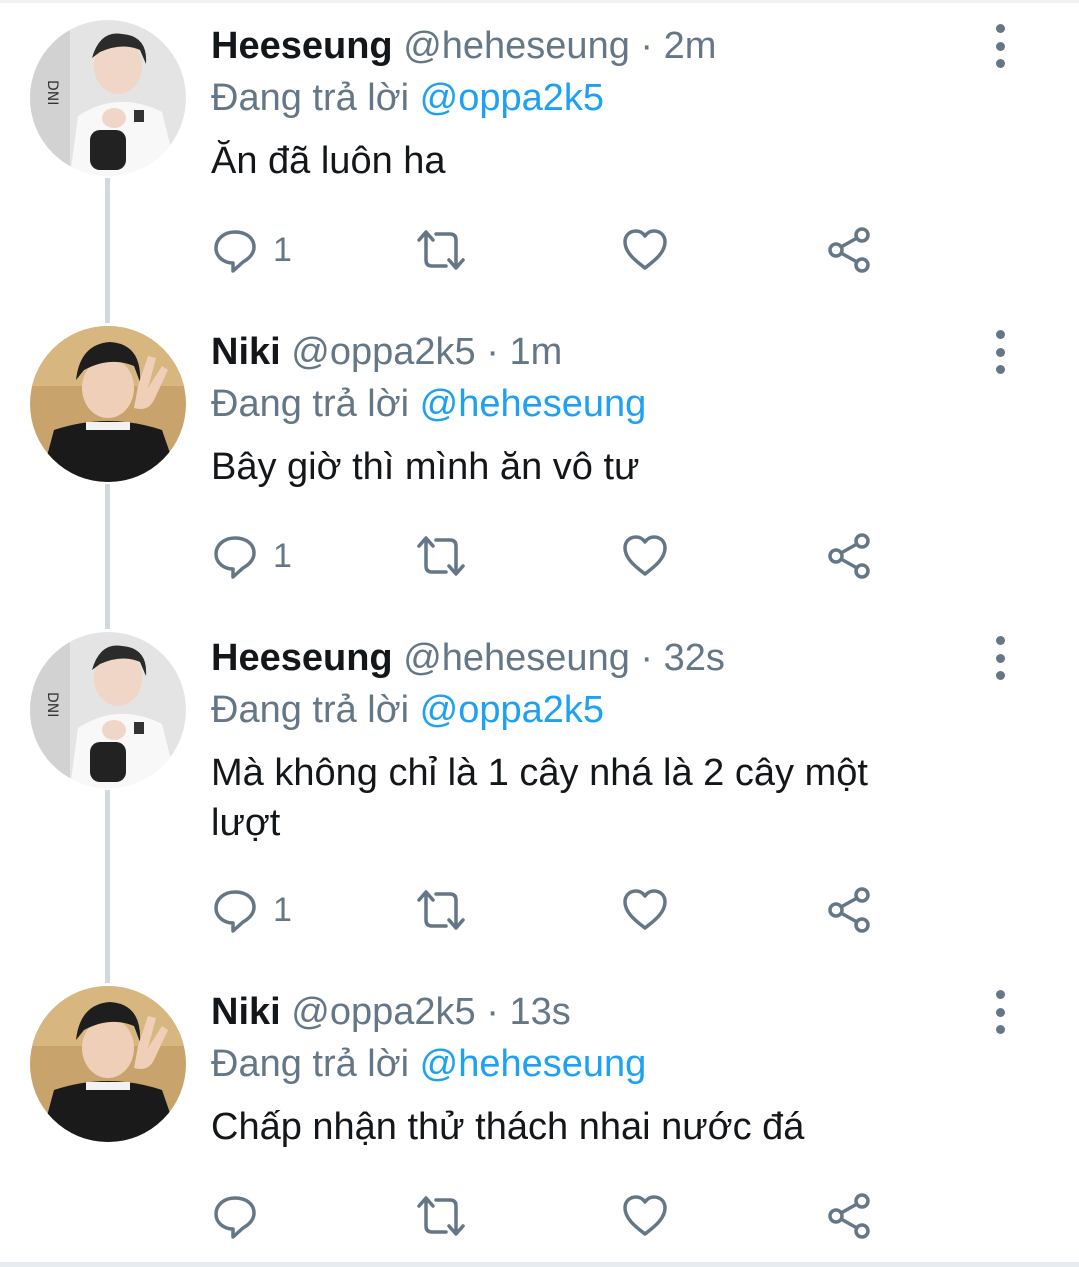  Describe the element at coordinates (561, 1216) in the screenshot. I see `tweet-actions` at that location.